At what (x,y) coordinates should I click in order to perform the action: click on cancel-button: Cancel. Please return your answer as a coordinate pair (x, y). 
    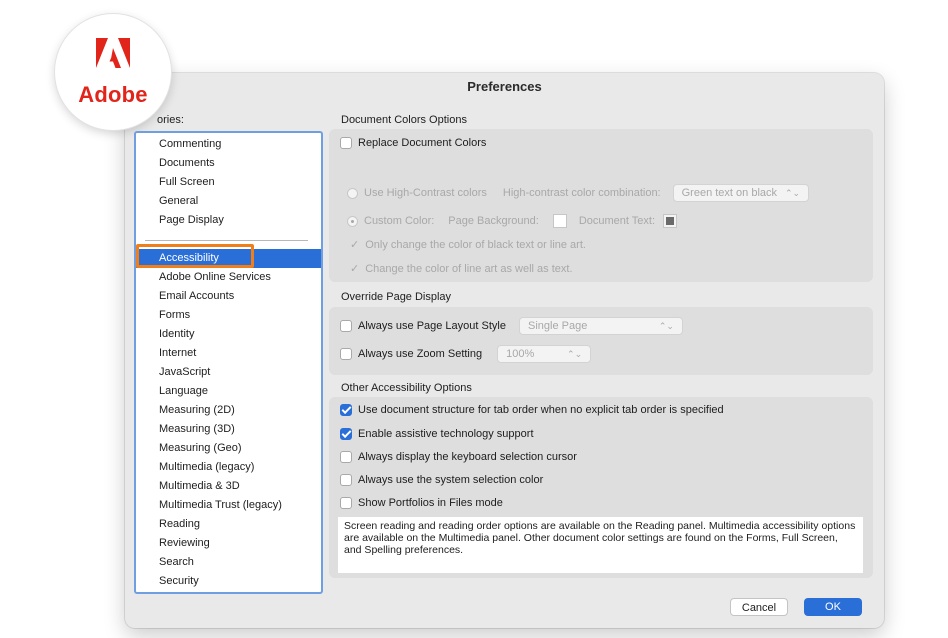
    Looking at the image, I should click on (759, 607).